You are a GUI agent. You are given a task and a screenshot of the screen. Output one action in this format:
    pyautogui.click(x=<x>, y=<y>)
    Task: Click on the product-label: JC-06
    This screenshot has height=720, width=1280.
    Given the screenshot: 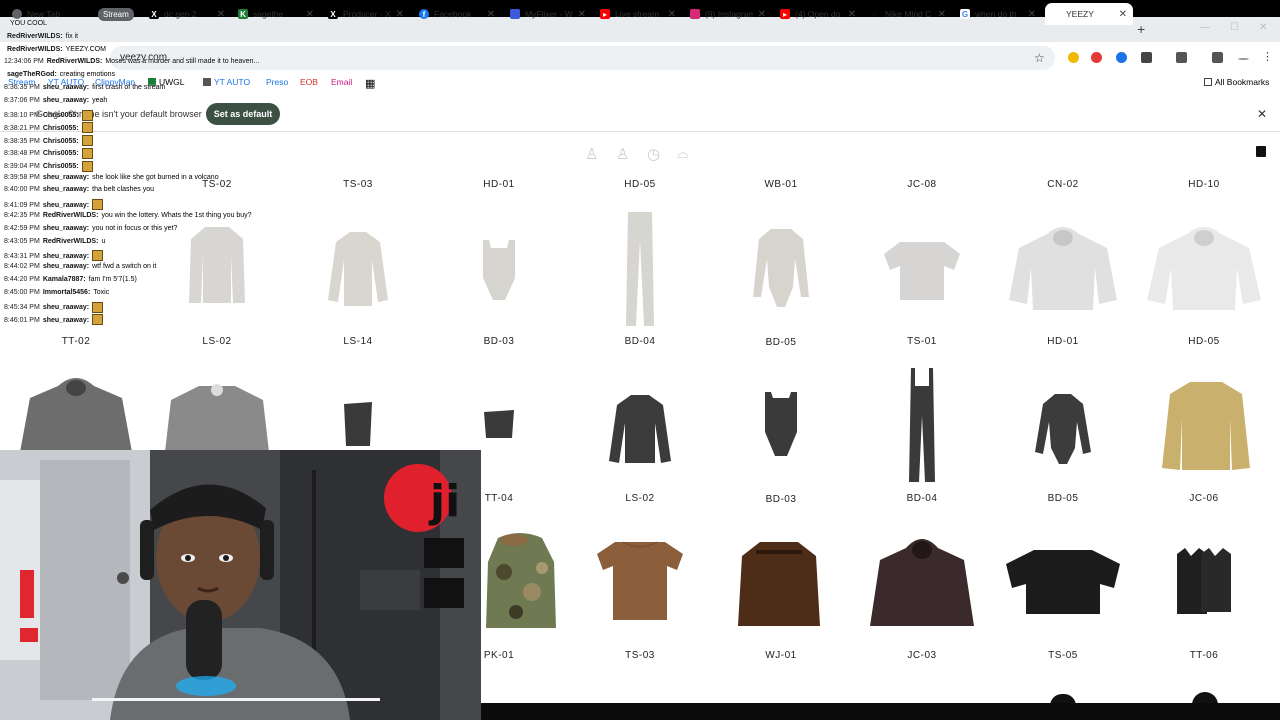 What is the action you would take?
    pyautogui.click(x=1203, y=498)
    